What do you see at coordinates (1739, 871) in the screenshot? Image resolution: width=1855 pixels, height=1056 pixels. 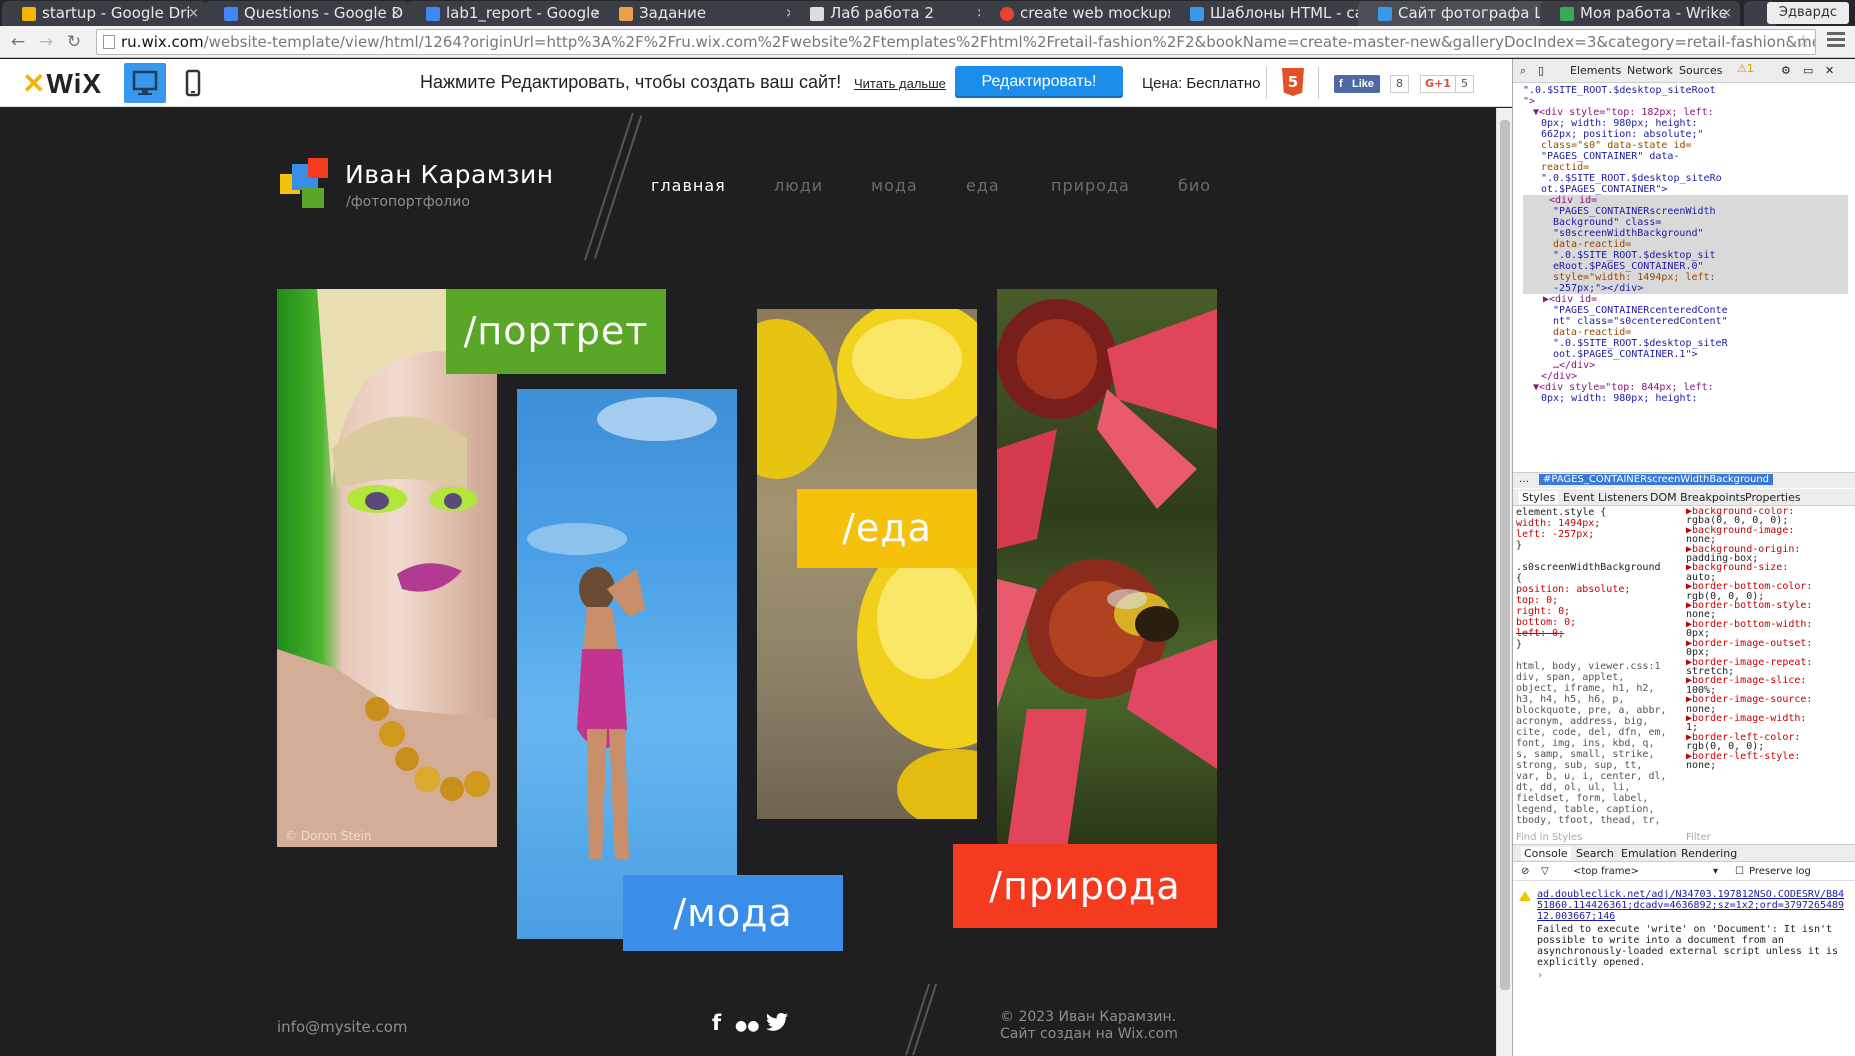 I see `preserve-log-checkbox: ☐` at bounding box center [1739, 871].